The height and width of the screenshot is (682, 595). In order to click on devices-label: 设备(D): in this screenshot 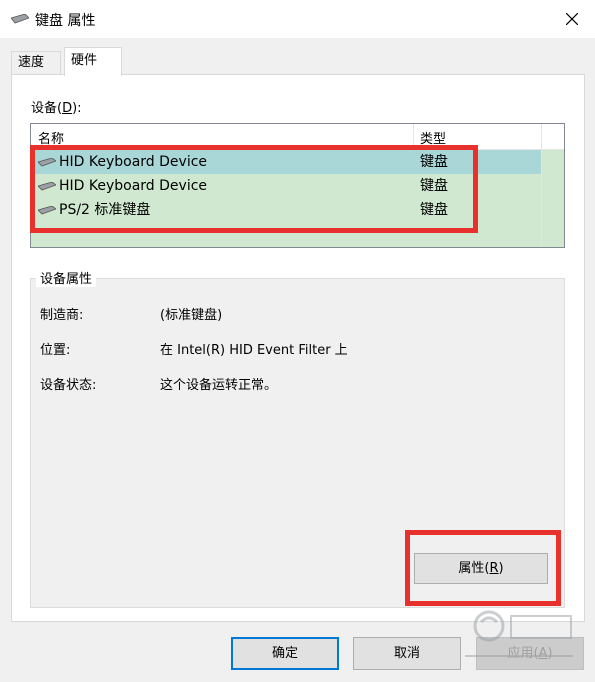, I will do `click(56, 108)`.